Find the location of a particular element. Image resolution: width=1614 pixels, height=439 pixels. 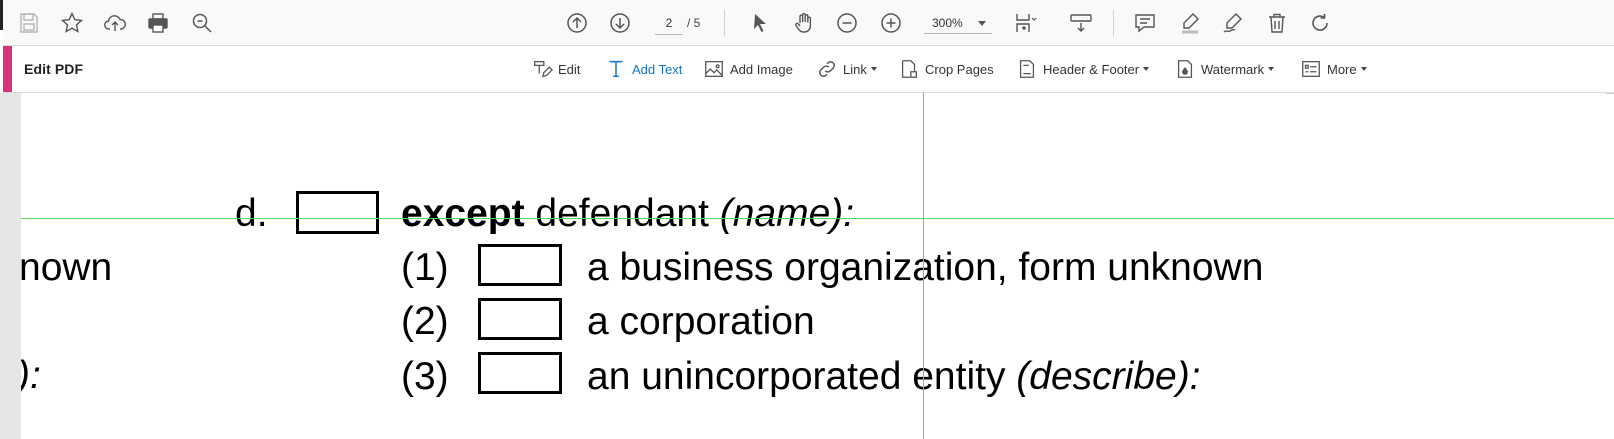

star-icon is located at coordinates (72, 23).